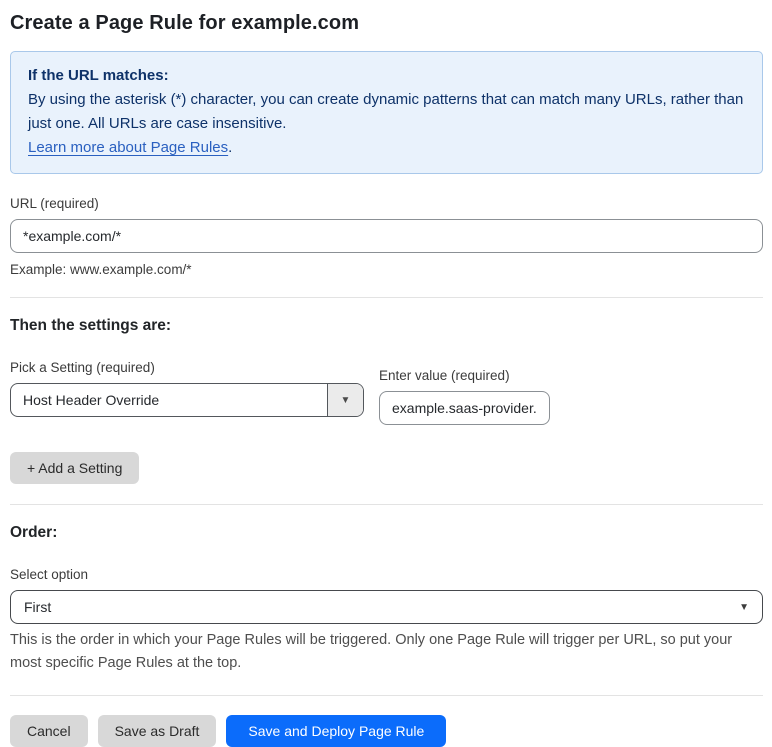 The height and width of the screenshot is (747, 772). What do you see at coordinates (98, 75) in the screenshot?
I see `info-box-heading: If the URL matches:` at bounding box center [98, 75].